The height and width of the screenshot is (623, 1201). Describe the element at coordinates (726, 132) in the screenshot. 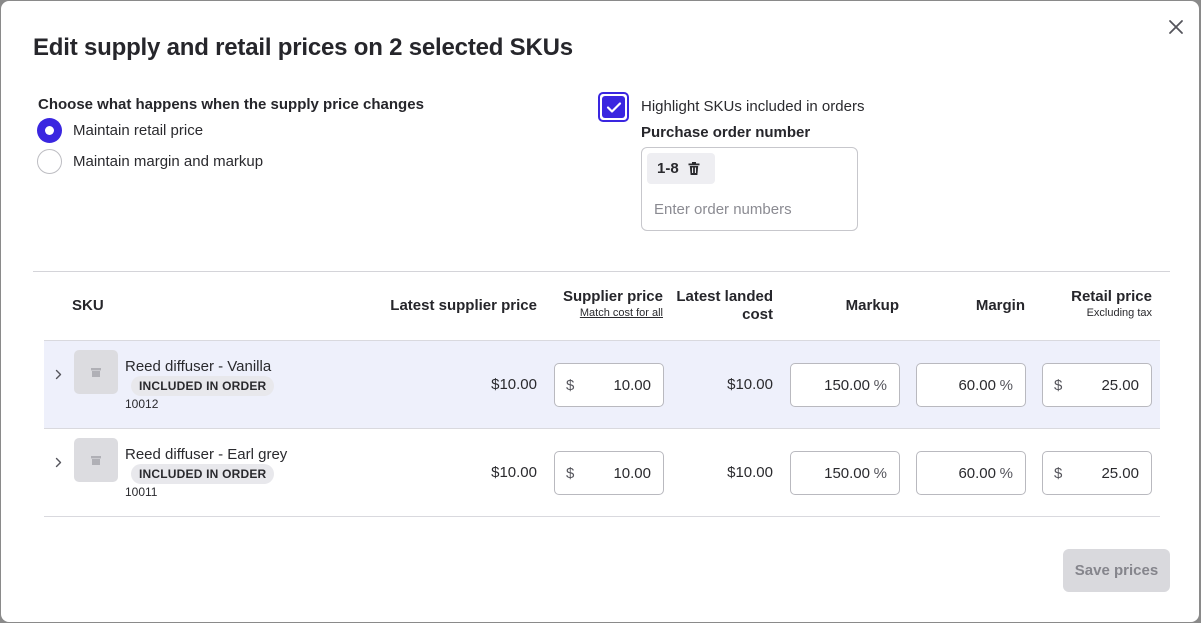

I see `purchase-order-label: Purchase order number` at that location.